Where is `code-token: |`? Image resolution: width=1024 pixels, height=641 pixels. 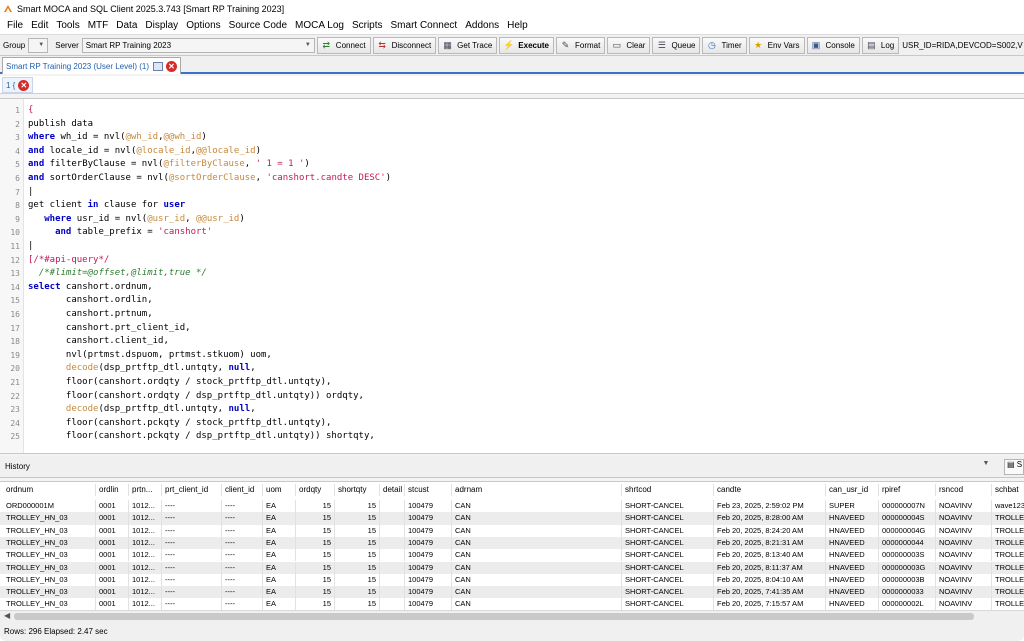 code-token: | is located at coordinates (31, 246).